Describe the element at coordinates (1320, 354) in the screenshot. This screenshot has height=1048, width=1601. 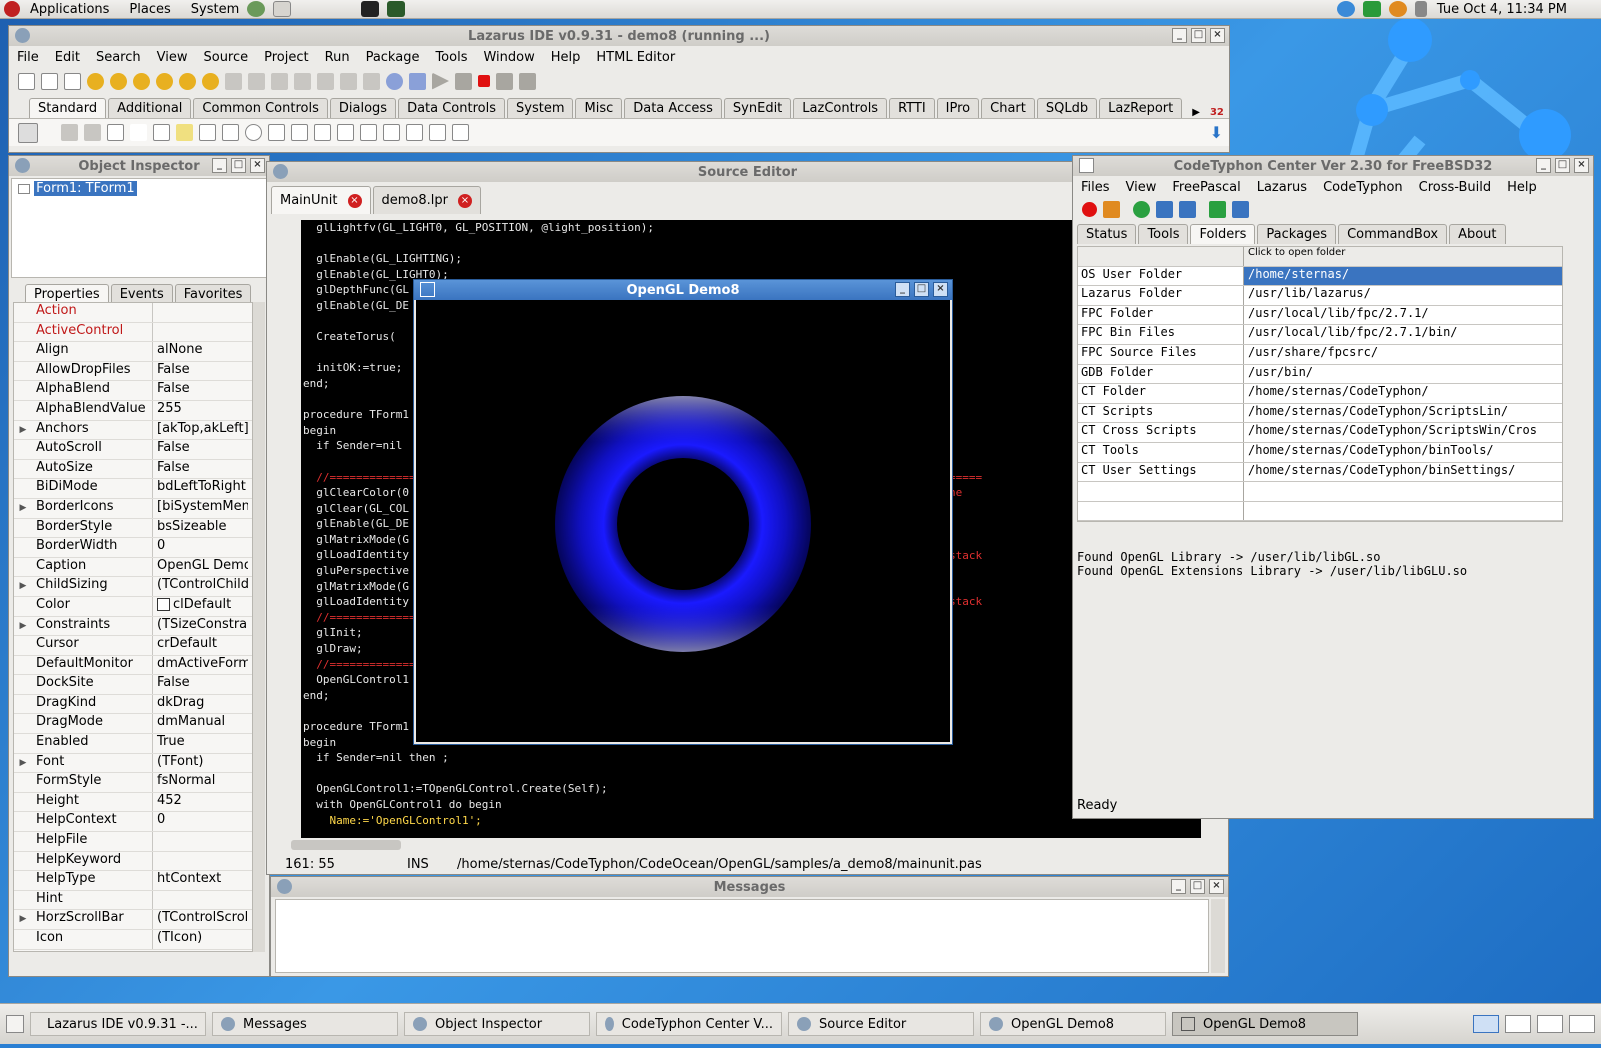
I see `folder-row: FPC Source Files/usr/share/fpcsrc/` at that location.